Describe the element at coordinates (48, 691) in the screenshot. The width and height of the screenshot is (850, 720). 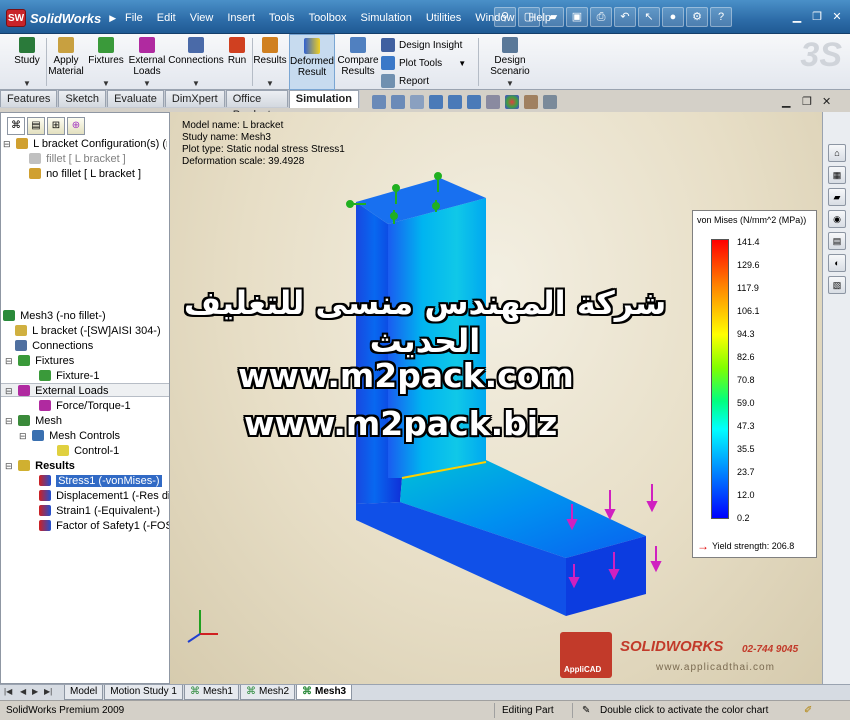
I see `last-tab-icon: ▶|` at that location.